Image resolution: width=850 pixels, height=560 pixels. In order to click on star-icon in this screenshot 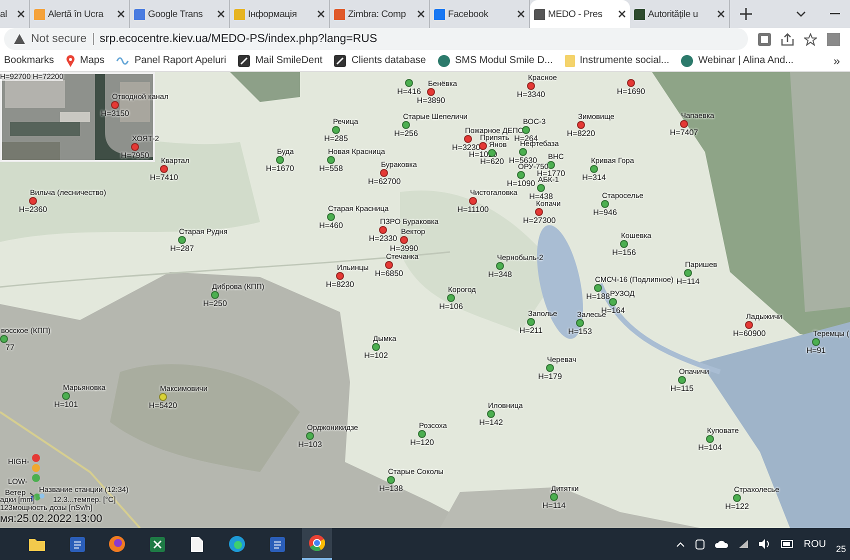, I will do `click(810, 39)`.